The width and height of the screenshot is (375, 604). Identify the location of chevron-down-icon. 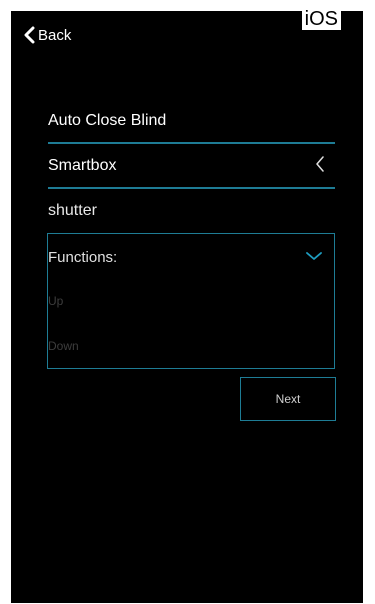
(314, 257).